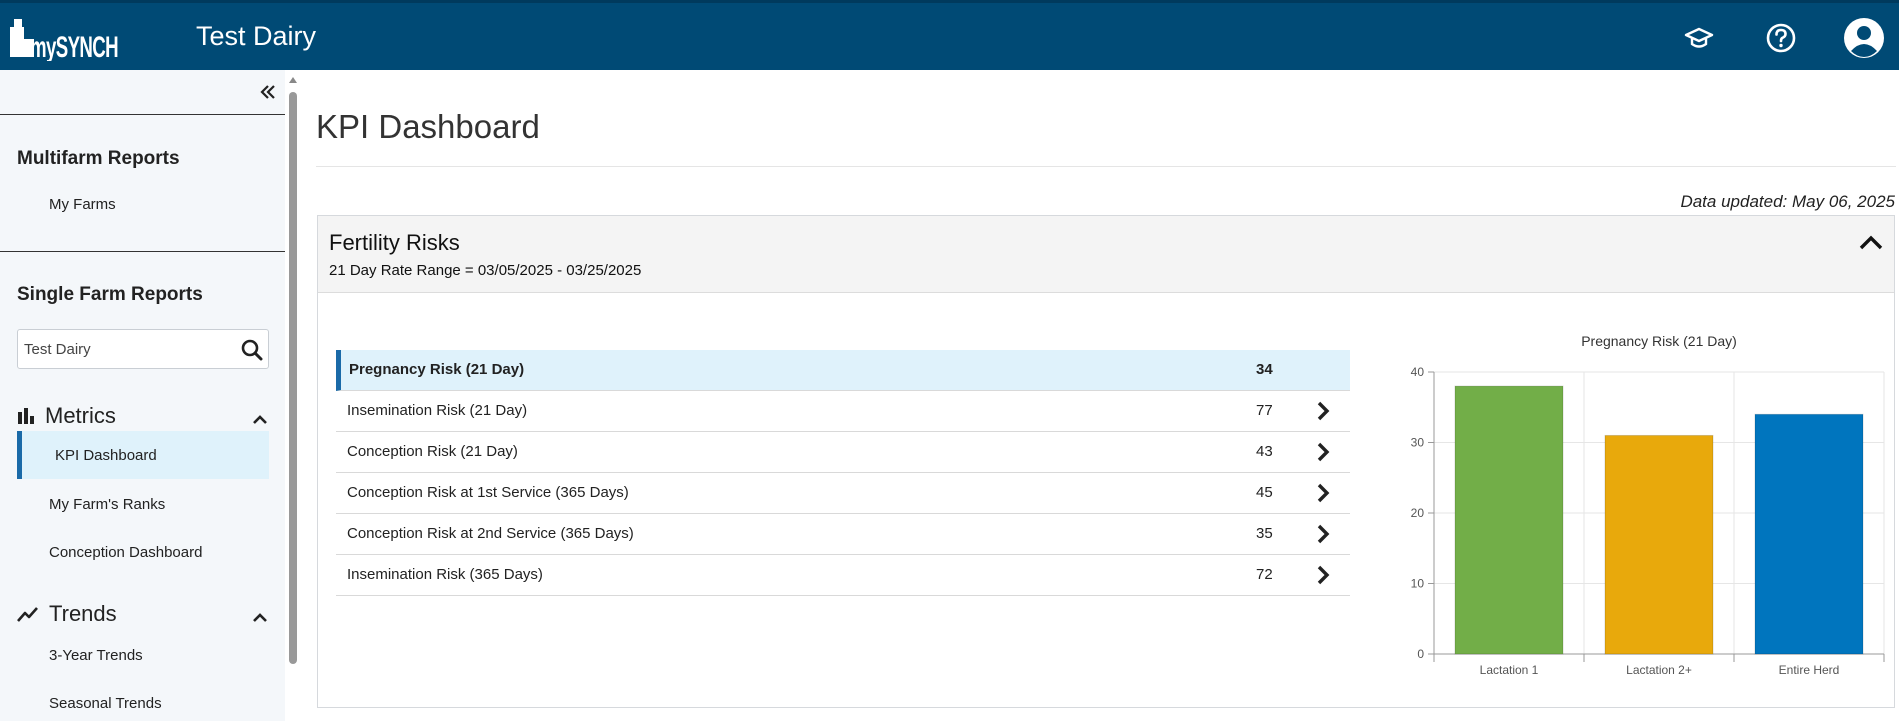 The width and height of the screenshot is (1899, 721). Describe the element at coordinates (74, 46) in the screenshot. I see `logo-text: mySYNCH` at that location.